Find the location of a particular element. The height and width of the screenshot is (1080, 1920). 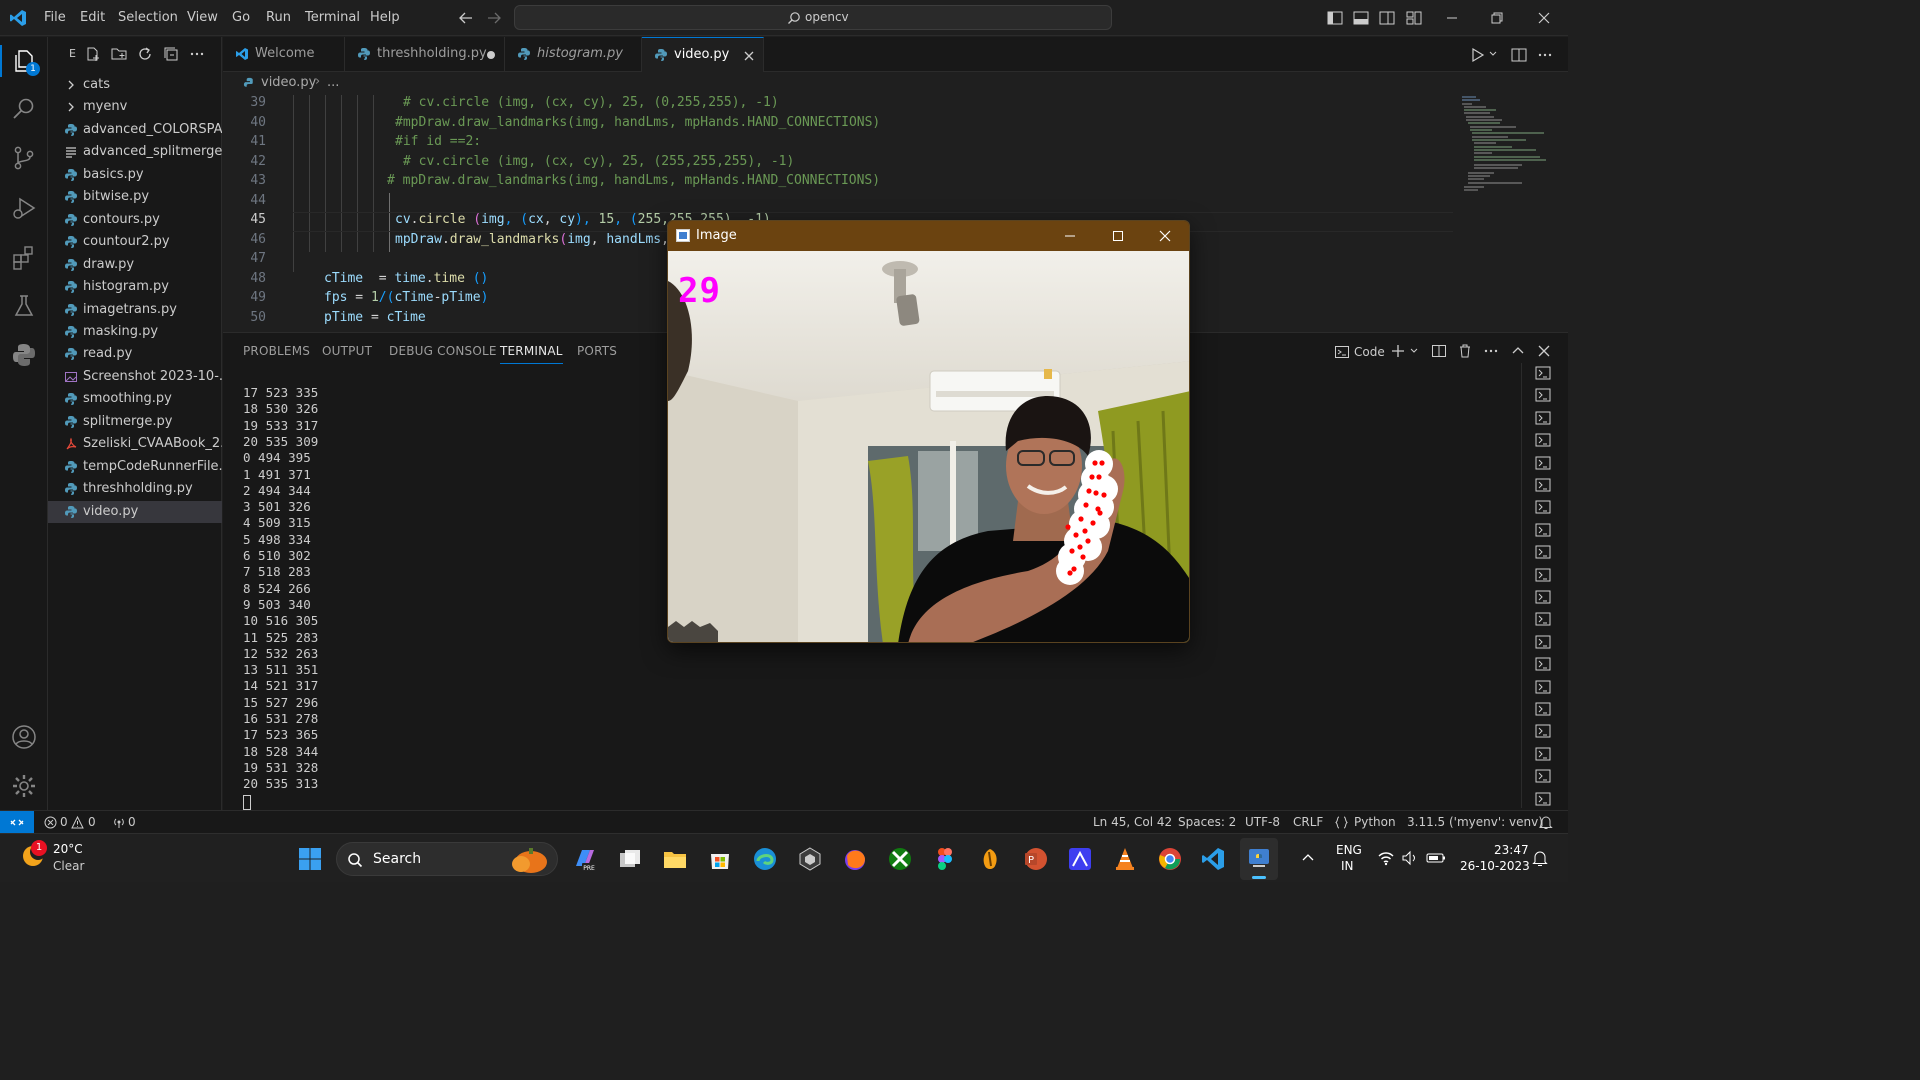

tree-file: histogram.py is located at coordinates (135, 287).